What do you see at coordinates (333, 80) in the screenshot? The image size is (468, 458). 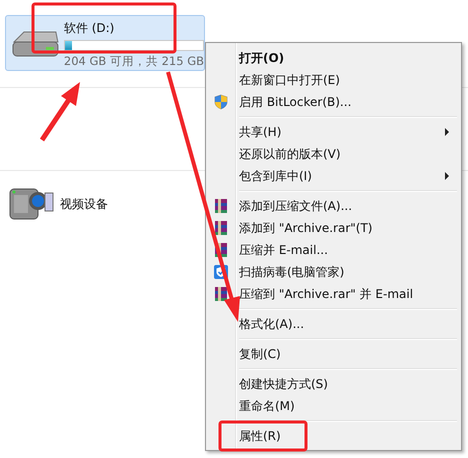 I see `menu-item: 在新窗口中打开(E)` at bounding box center [333, 80].